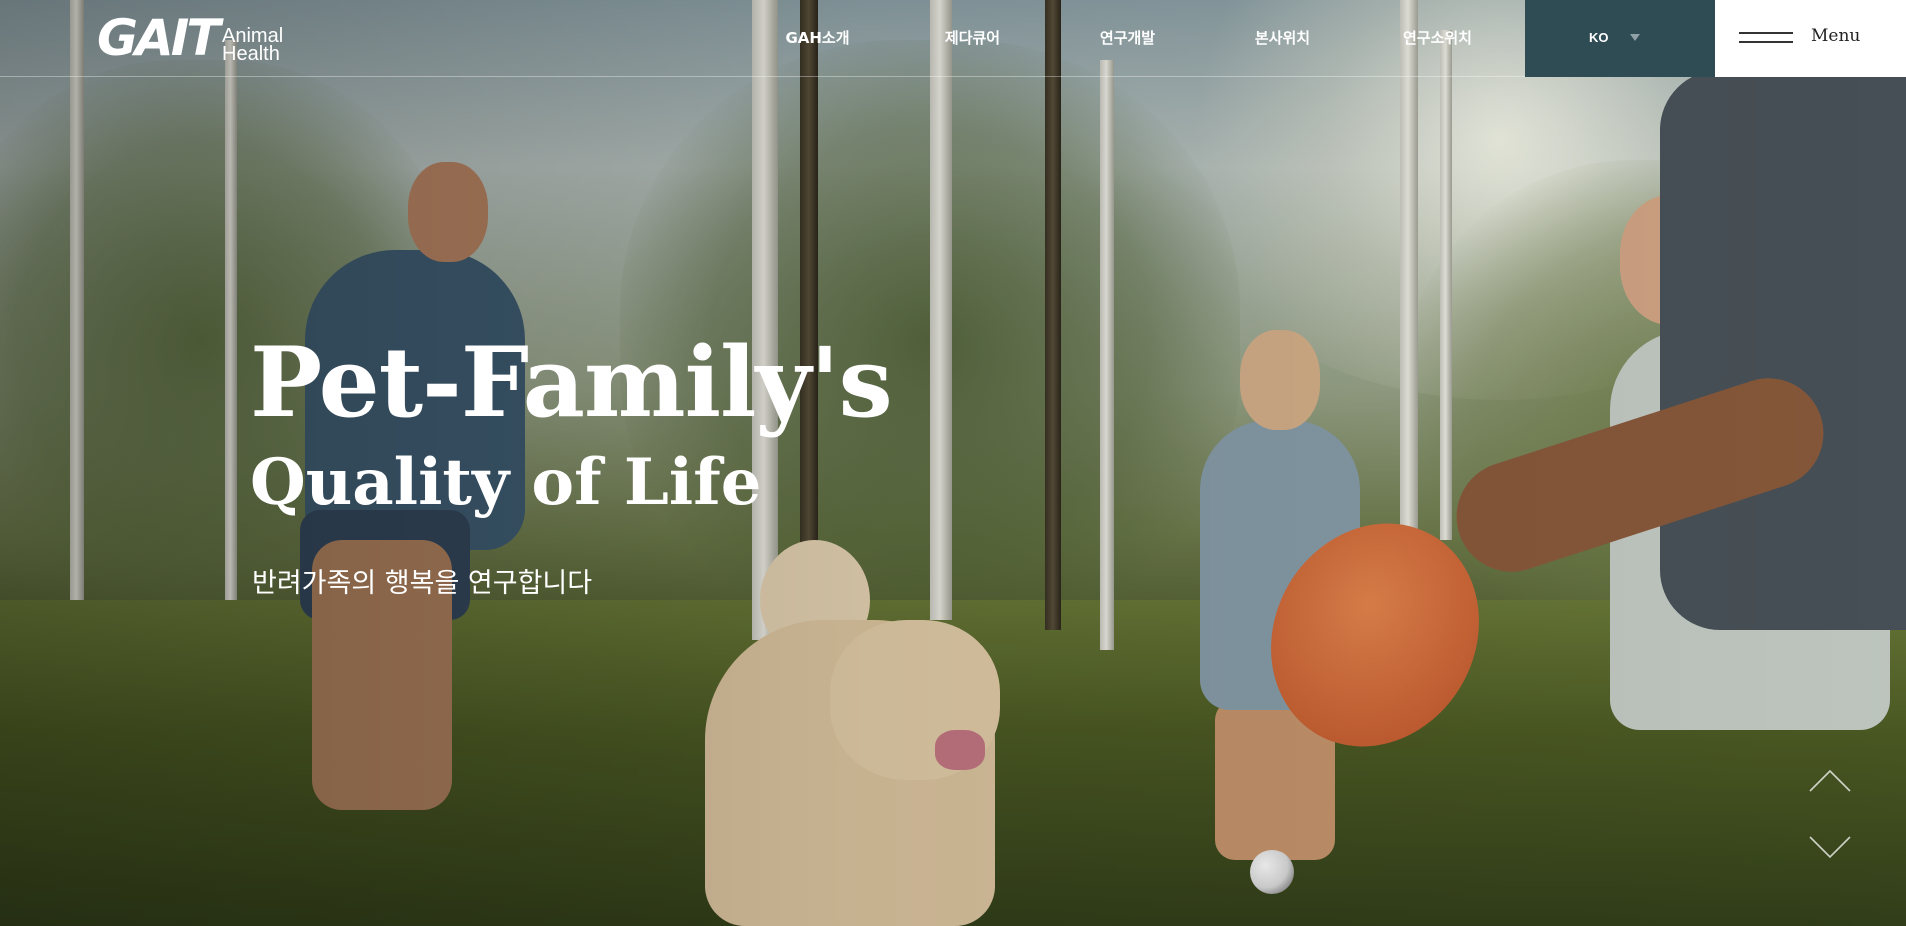 The image size is (1906, 926). What do you see at coordinates (817, 38) in the screenshot?
I see `nav-item-gah-intro: GAH소개` at bounding box center [817, 38].